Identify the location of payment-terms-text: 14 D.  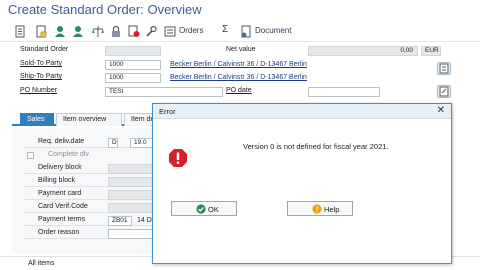
(144, 220).